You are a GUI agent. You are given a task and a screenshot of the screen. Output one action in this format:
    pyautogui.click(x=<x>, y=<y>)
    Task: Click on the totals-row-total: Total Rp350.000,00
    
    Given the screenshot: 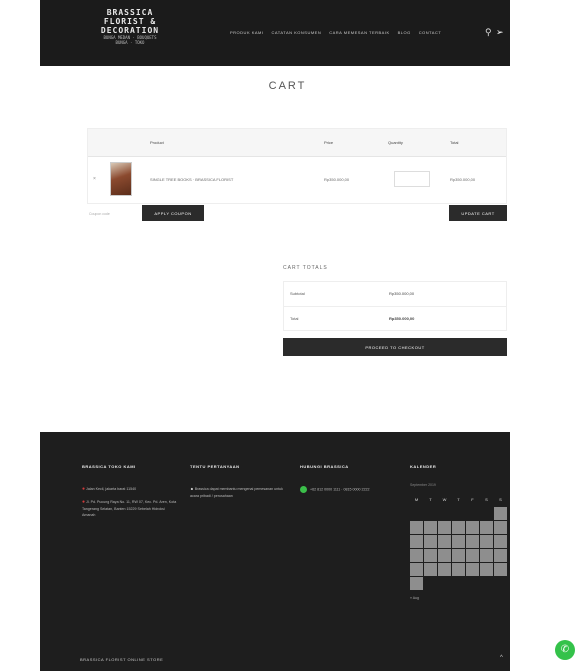 What is the action you would take?
    pyautogui.click(x=395, y=319)
    